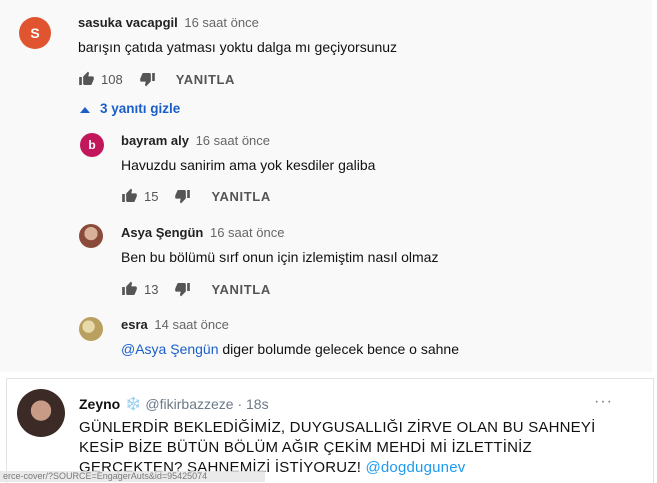  I want to click on comment-author: bayram aly, so click(155, 140).